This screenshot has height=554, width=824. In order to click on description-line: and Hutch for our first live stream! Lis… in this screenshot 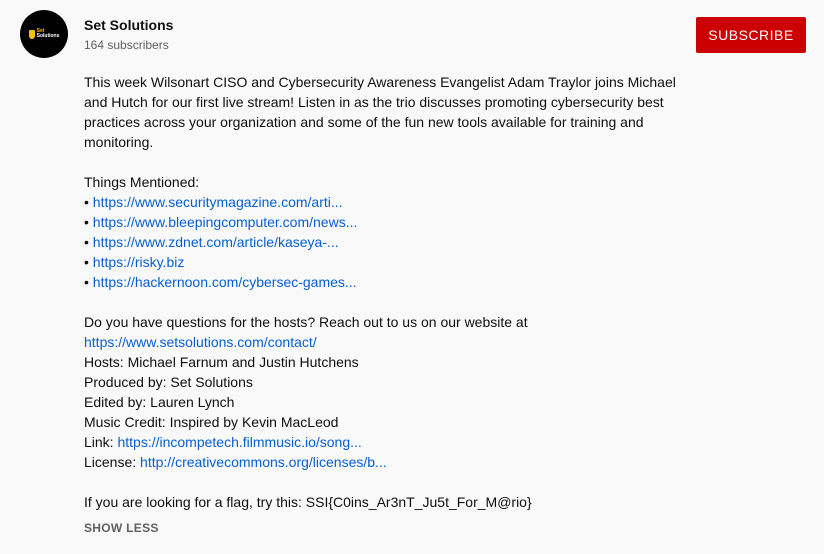, I will do `click(374, 102)`.